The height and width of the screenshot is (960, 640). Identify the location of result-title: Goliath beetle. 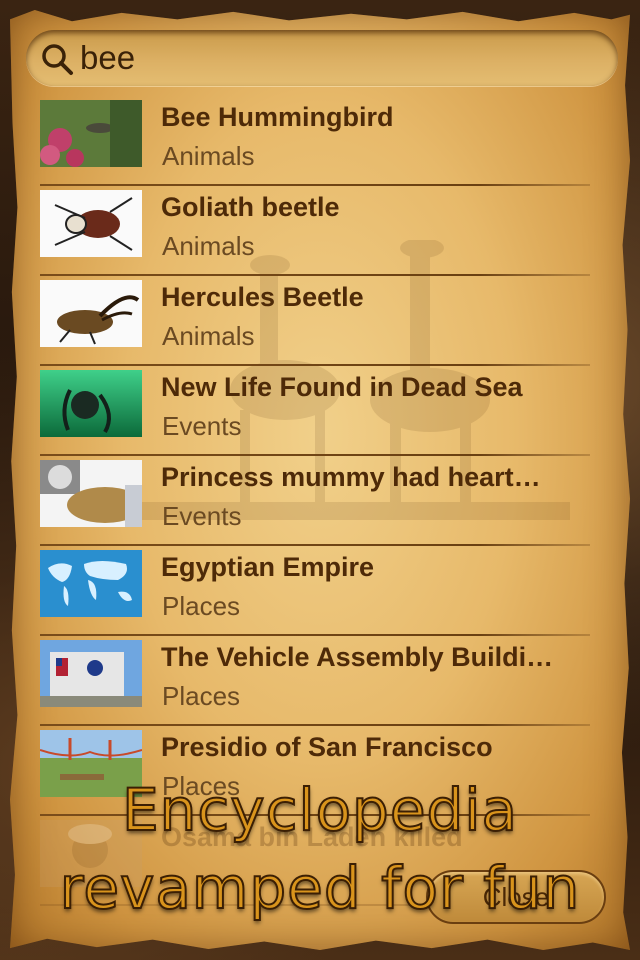
(250, 207).